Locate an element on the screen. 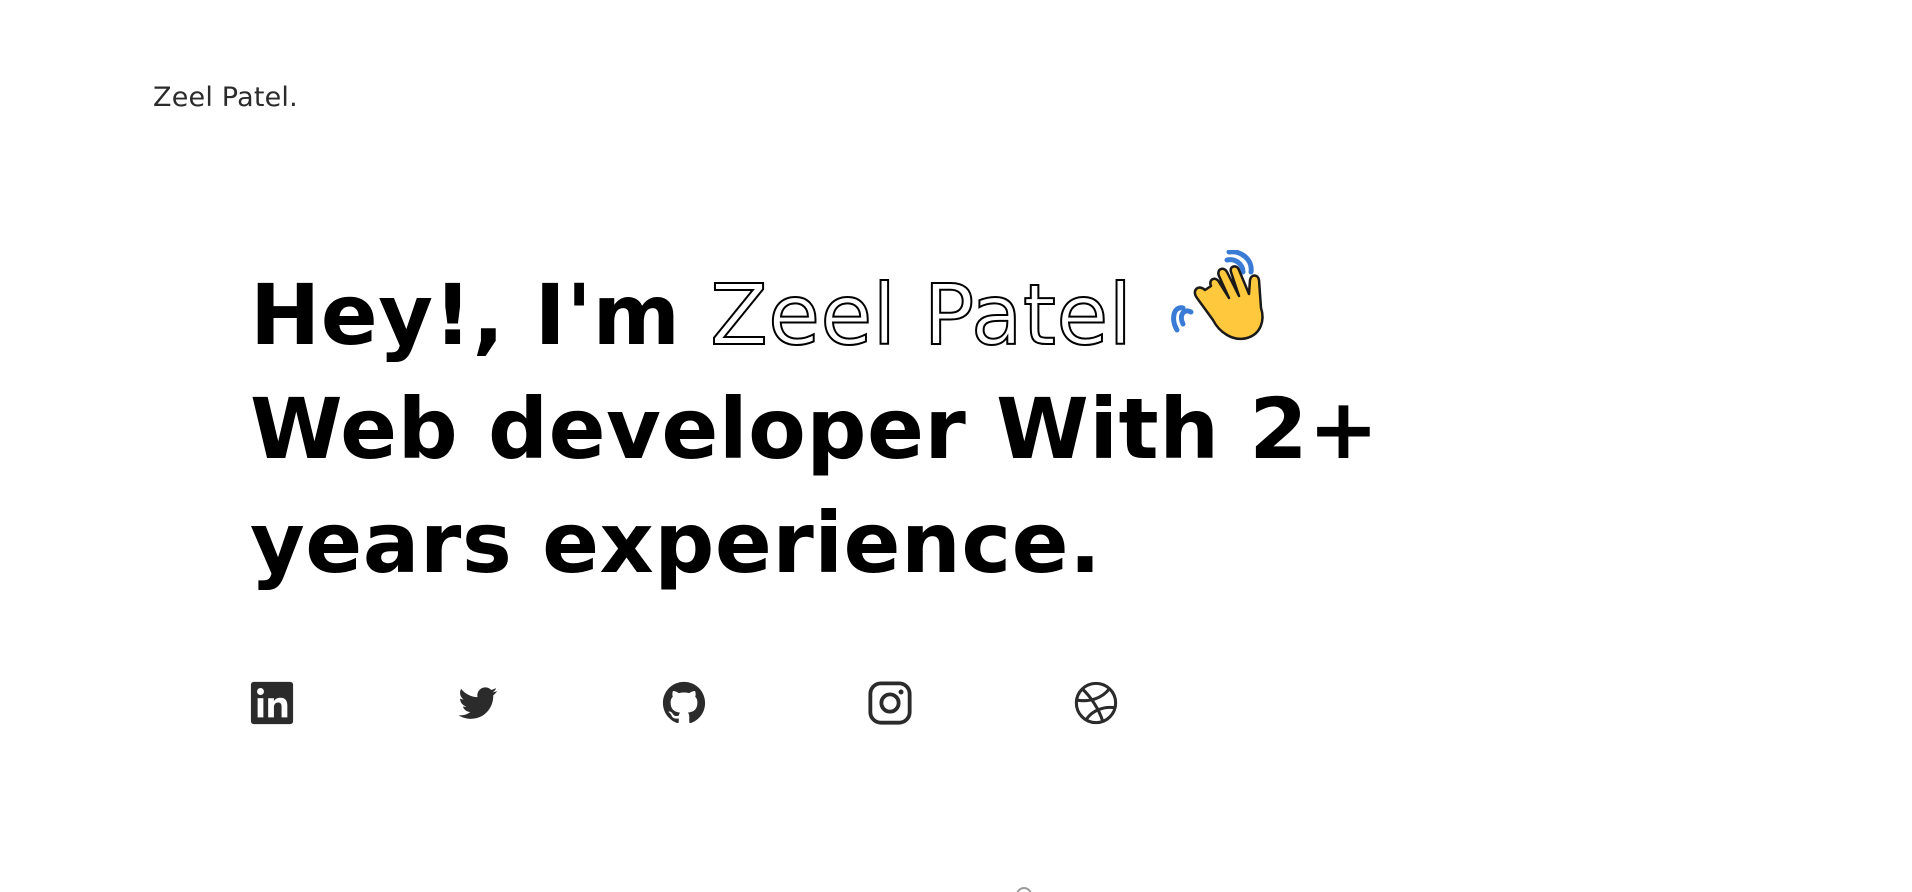 This screenshot has width=1912, height=892. github-link is located at coordinates (684, 703).